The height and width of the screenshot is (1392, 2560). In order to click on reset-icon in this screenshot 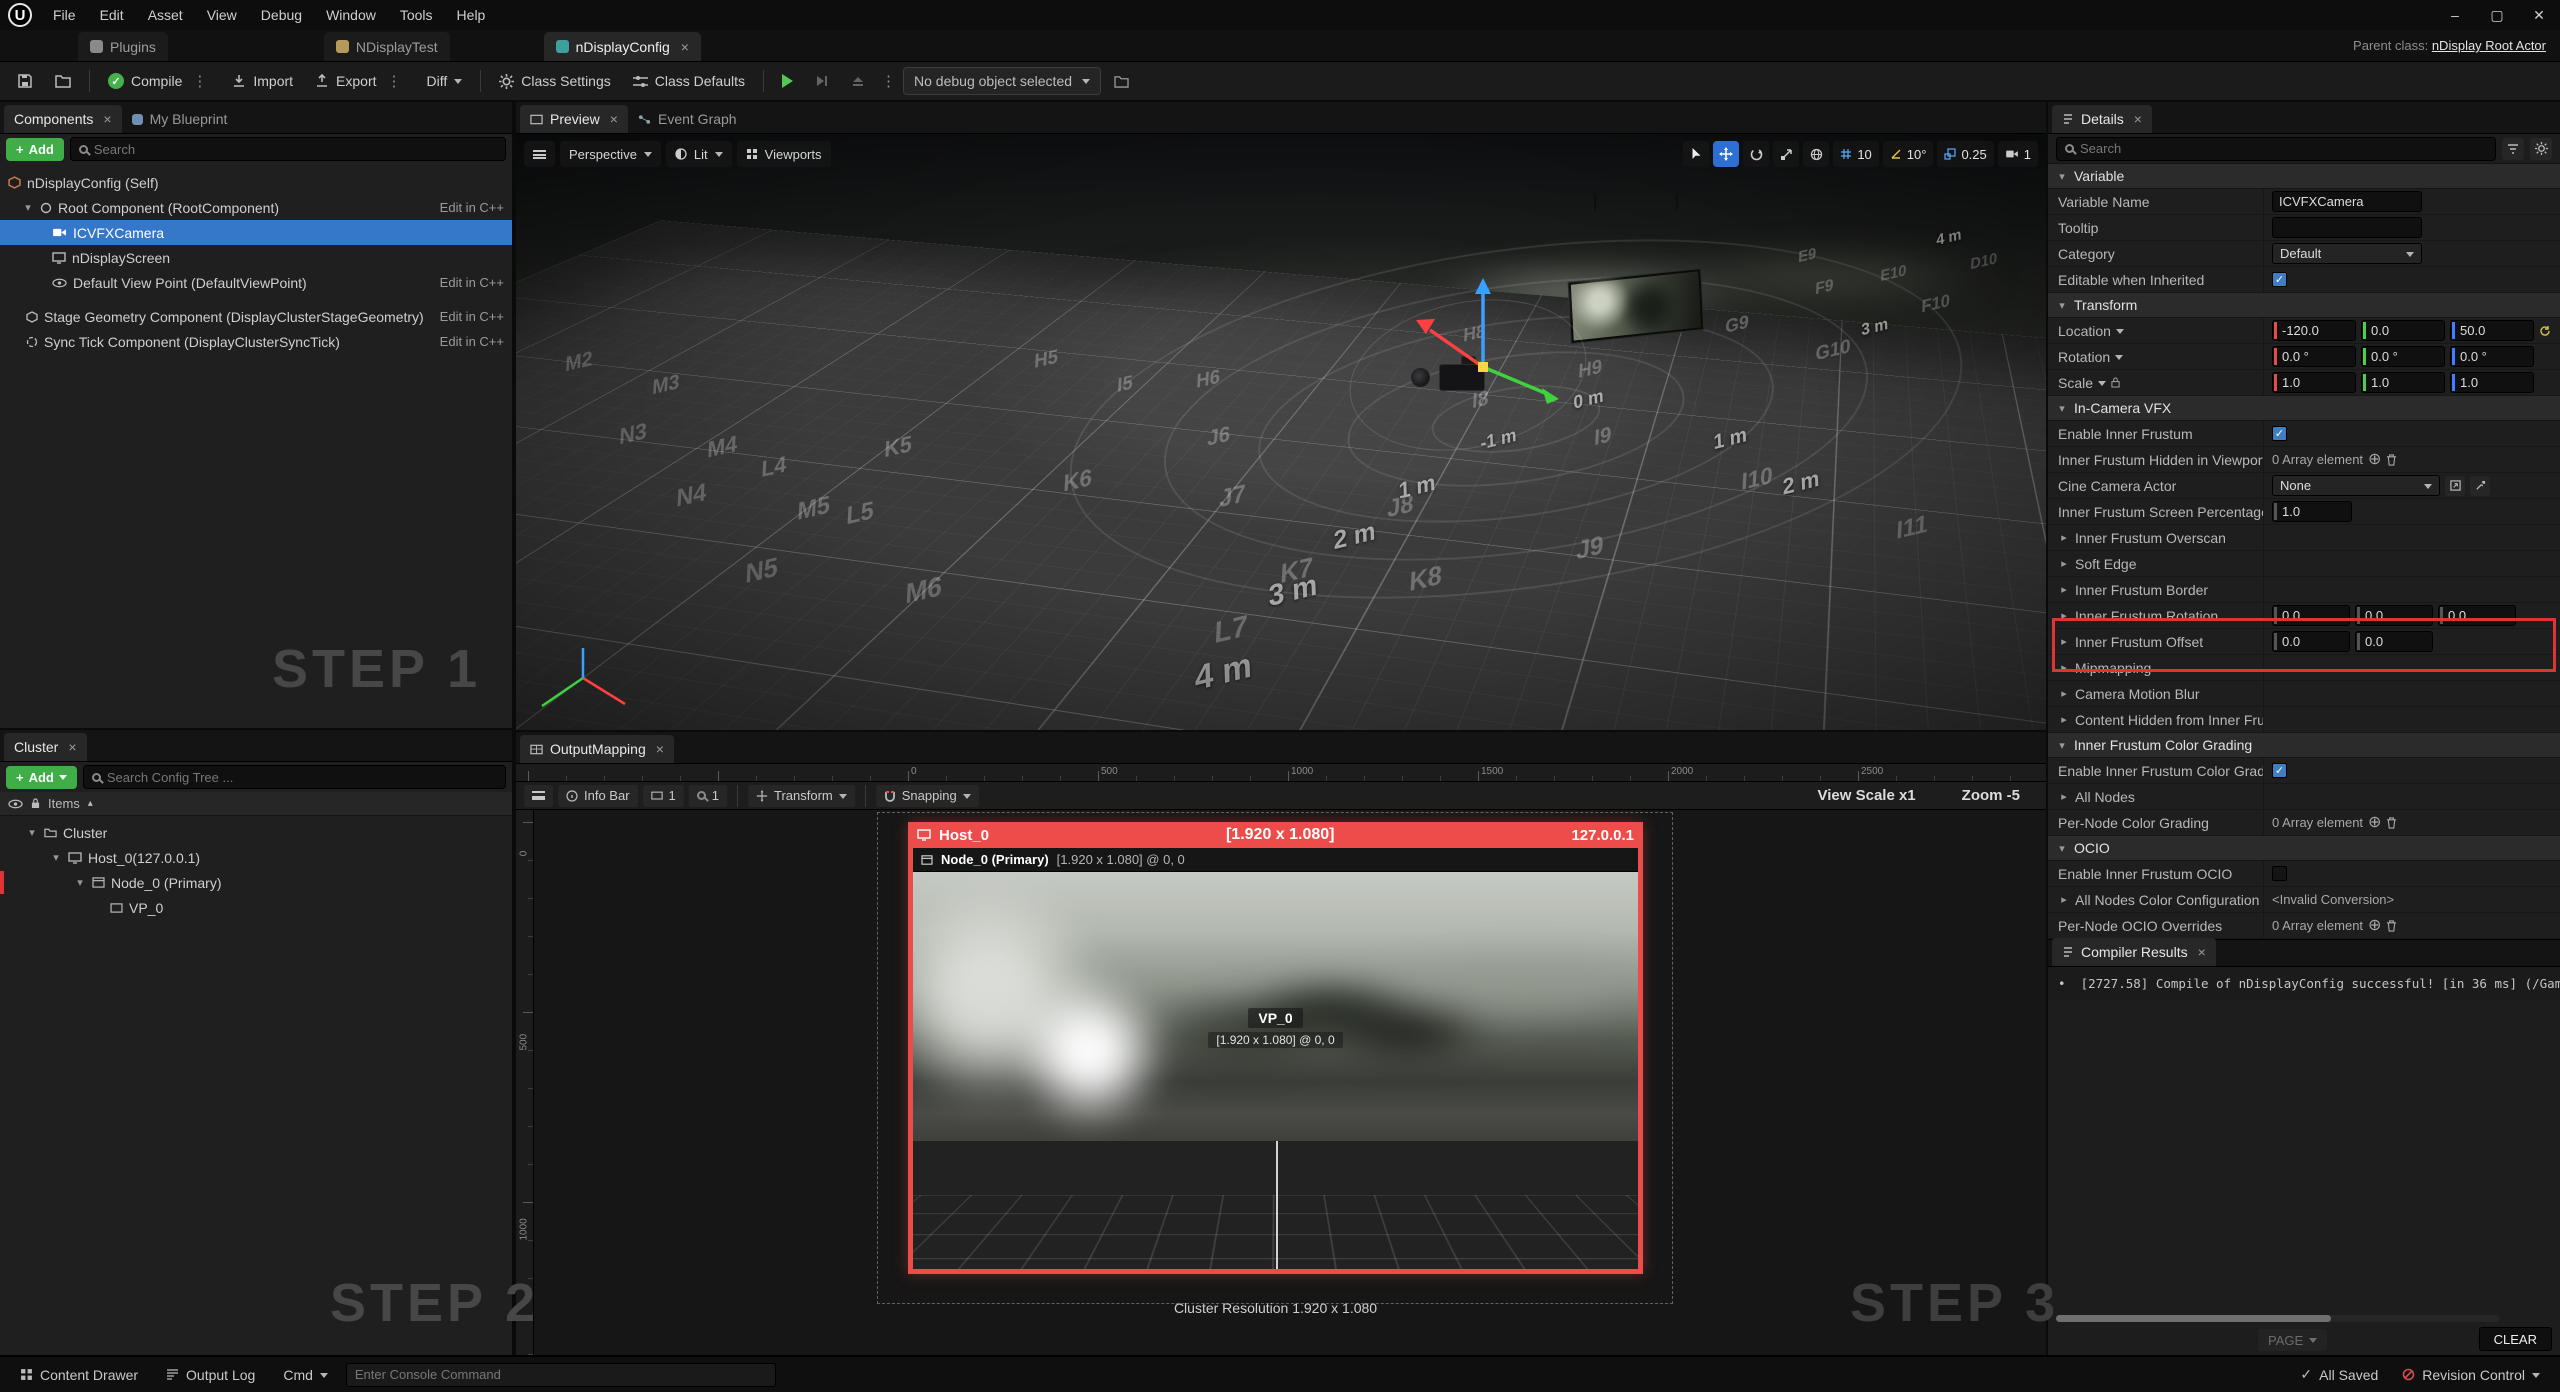, I will do `click(2545, 331)`.